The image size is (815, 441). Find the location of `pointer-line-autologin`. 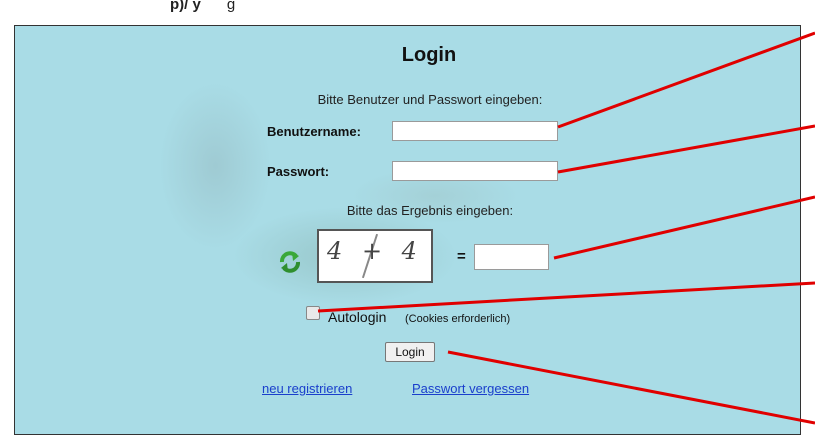

pointer-line-autologin is located at coordinates (566, 297).